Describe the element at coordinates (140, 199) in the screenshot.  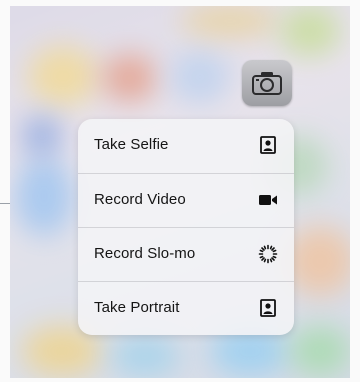
I see `menu-item-label: Record Video` at that location.